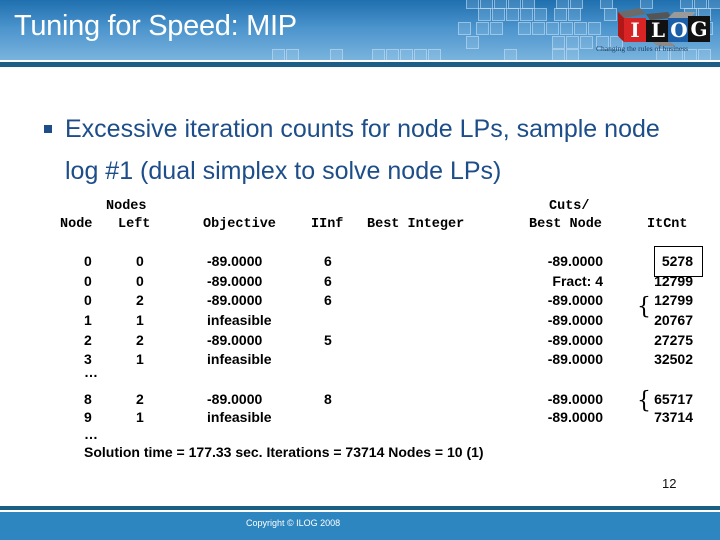  I want to click on log-cell-node: 1, so click(88, 320).